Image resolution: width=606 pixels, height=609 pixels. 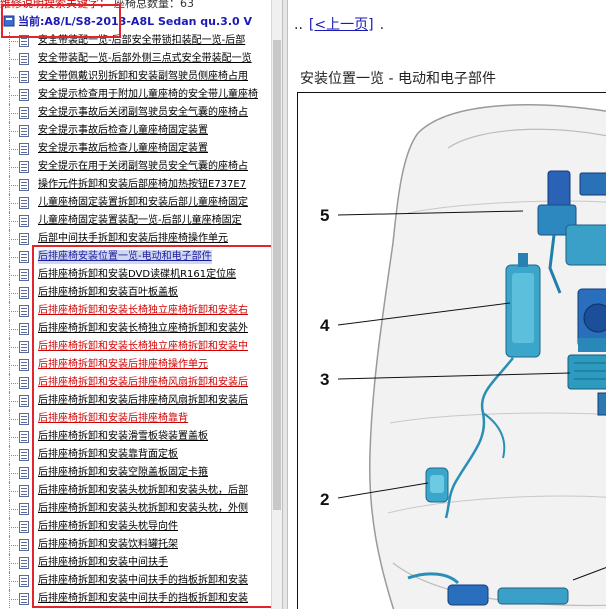 What do you see at coordinates (154, 5) in the screenshot?
I see `search-keyword-value: 座椅总数量：63` at bounding box center [154, 5].